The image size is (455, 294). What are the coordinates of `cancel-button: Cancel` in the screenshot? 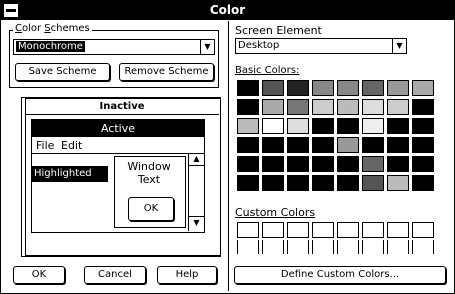 It's located at (115, 275).